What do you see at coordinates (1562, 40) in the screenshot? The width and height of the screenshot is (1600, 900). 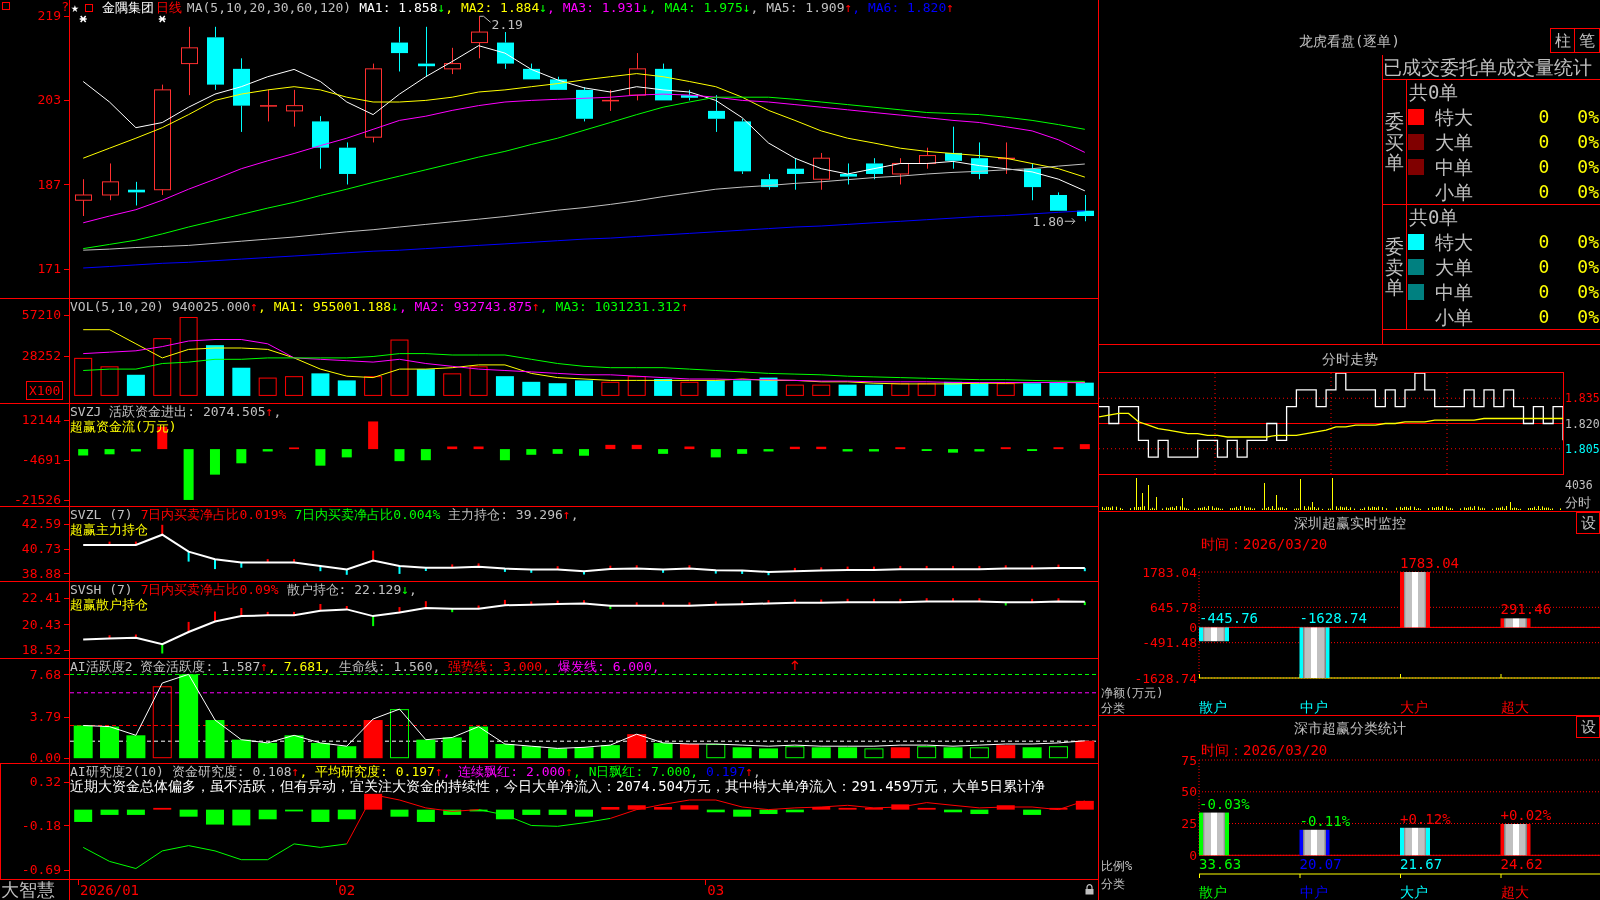 I see `view-toggle-button: 柱` at bounding box center [1562, 40].